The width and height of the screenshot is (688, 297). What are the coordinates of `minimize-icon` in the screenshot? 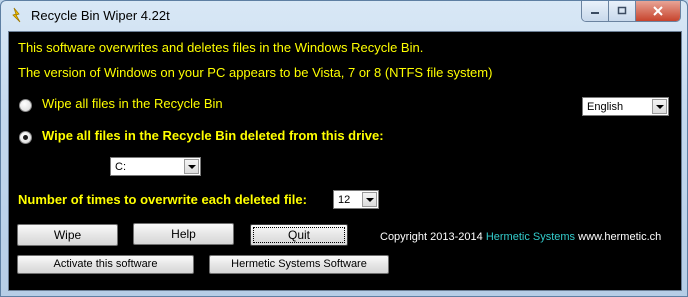 It's located at (595, 11).